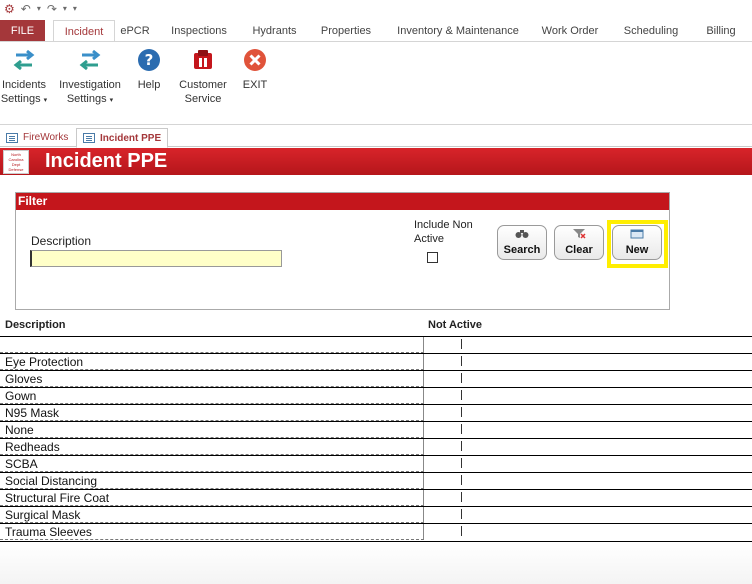  I want to click on incidents-settings-label-1: Incidents, so click(24, 85).